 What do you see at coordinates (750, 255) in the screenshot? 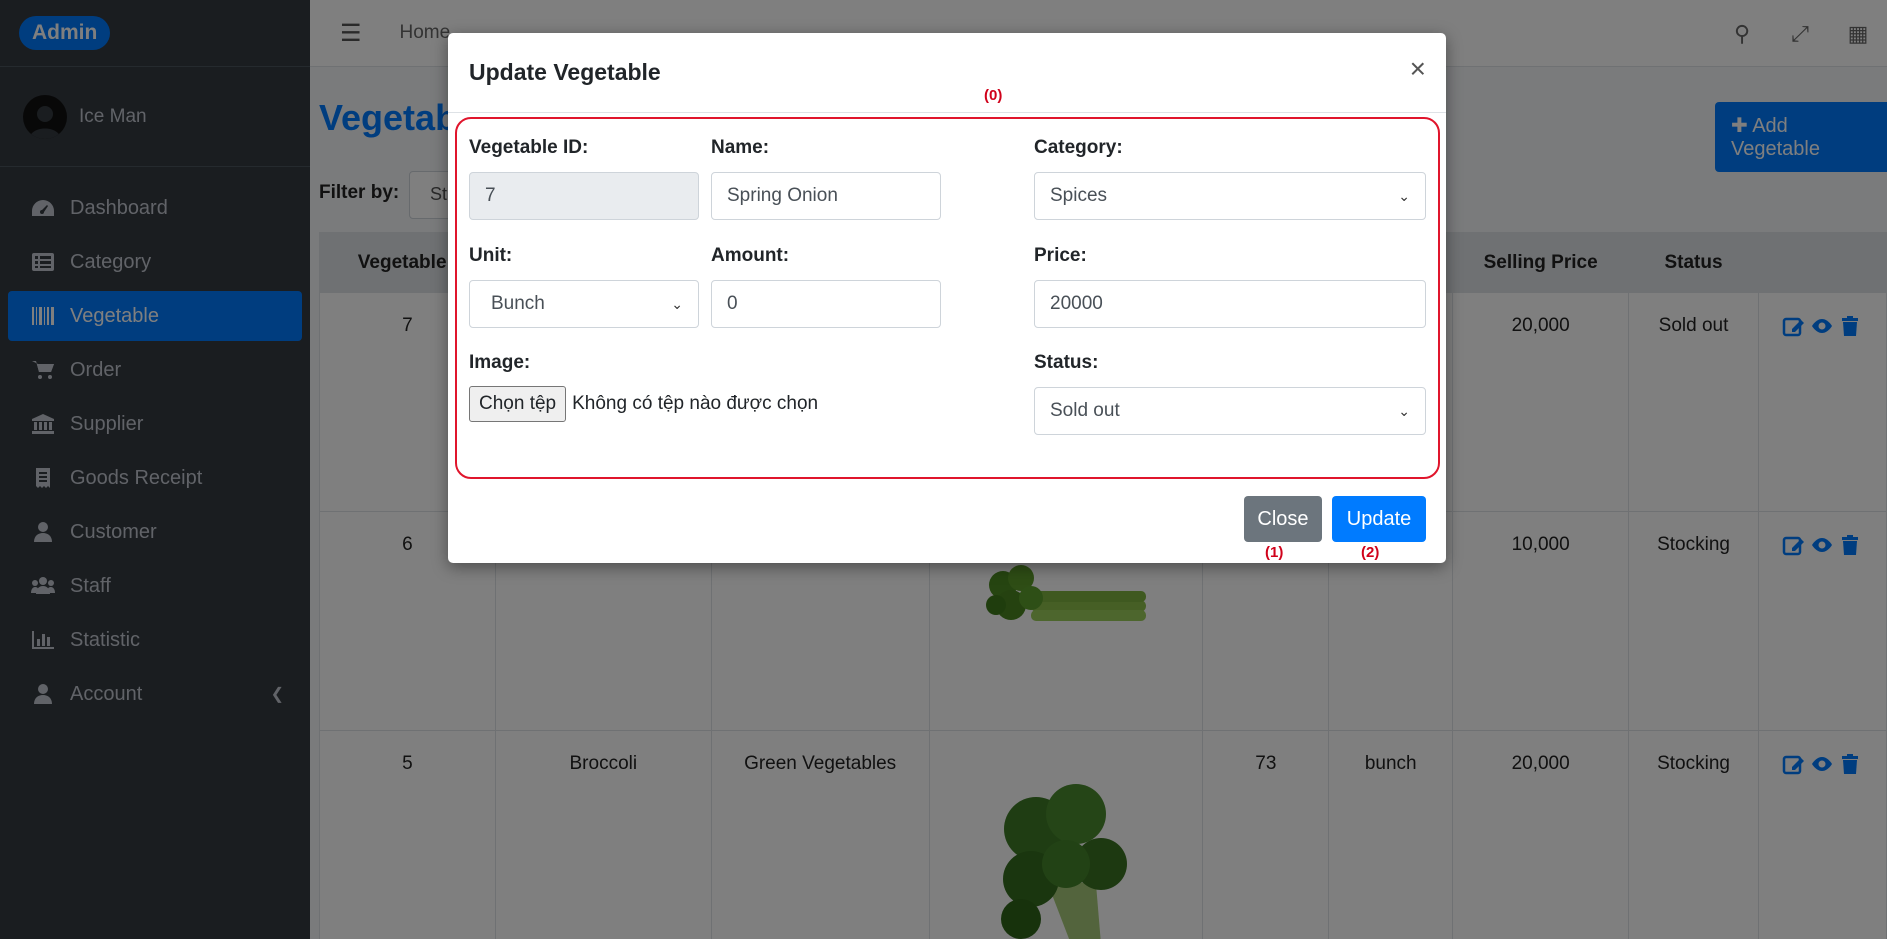
I see `amount-label: Amount:` at bounding box center [750, 255].